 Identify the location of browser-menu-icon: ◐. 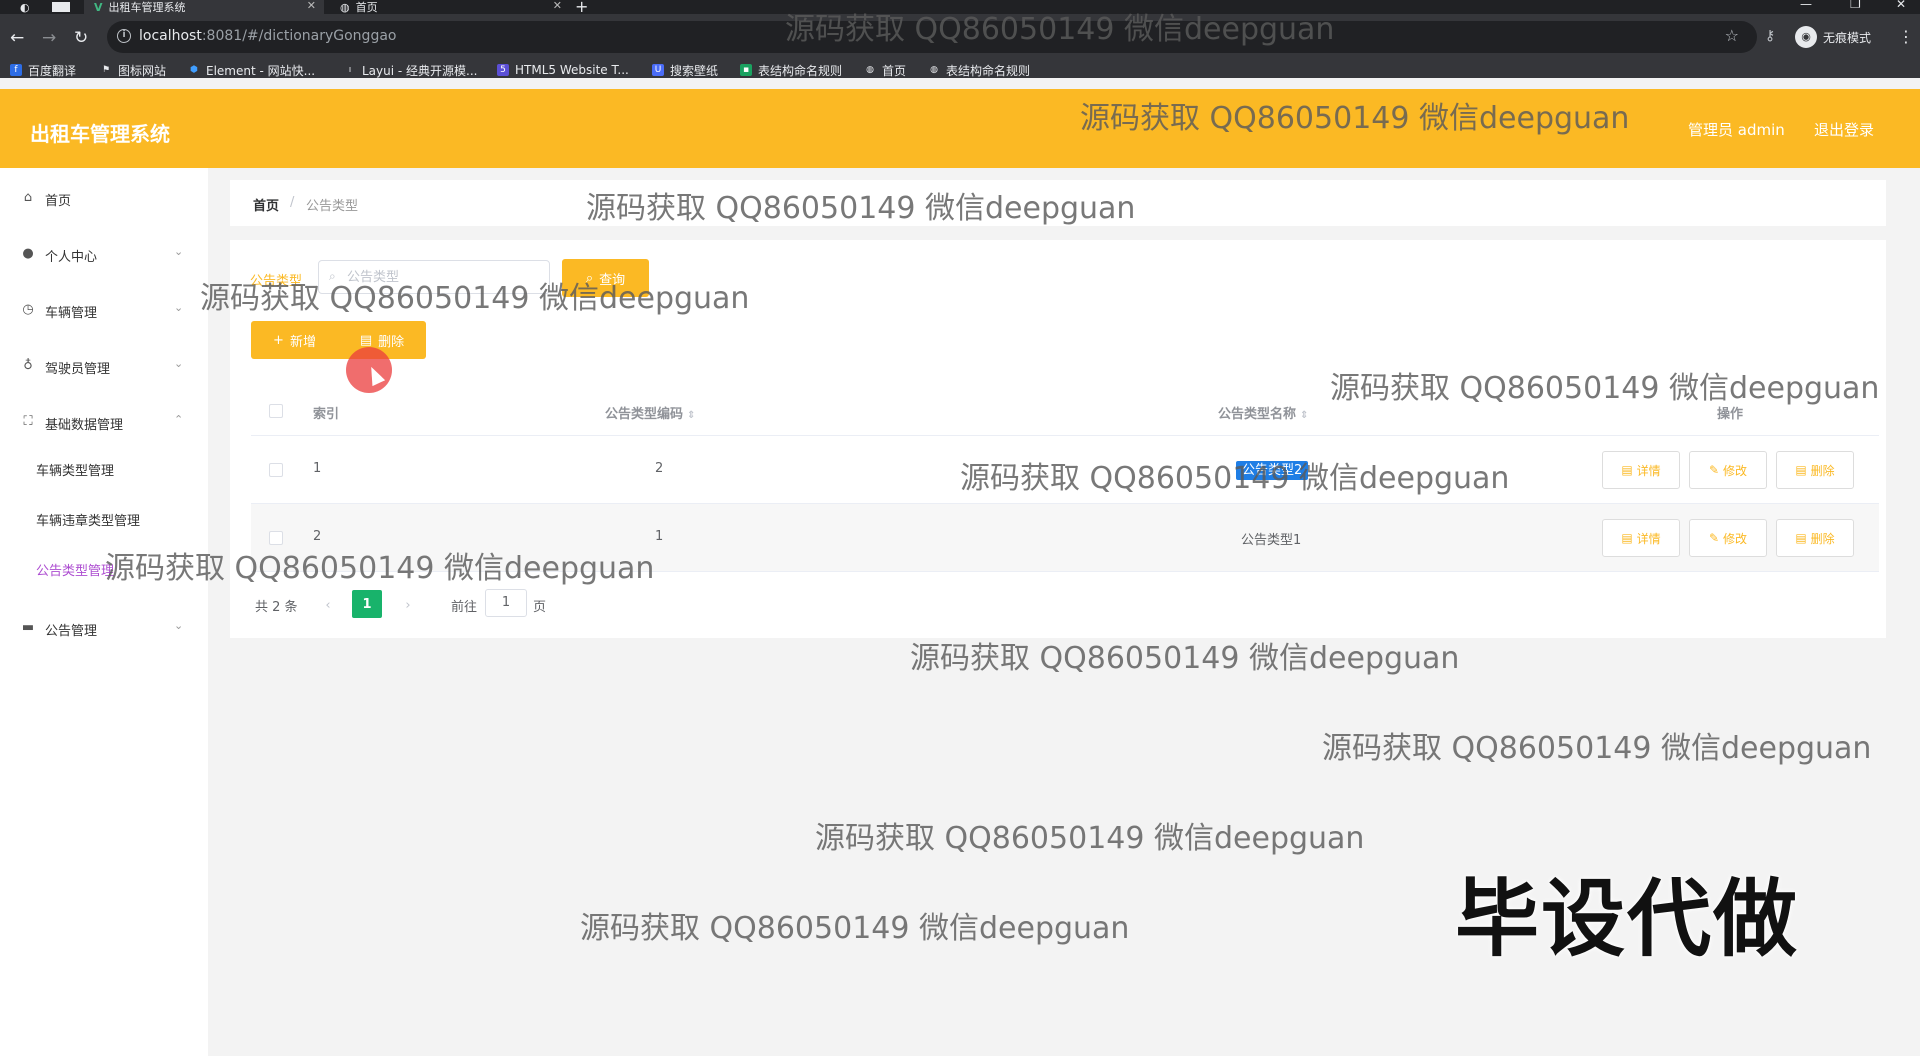
(25, 7).